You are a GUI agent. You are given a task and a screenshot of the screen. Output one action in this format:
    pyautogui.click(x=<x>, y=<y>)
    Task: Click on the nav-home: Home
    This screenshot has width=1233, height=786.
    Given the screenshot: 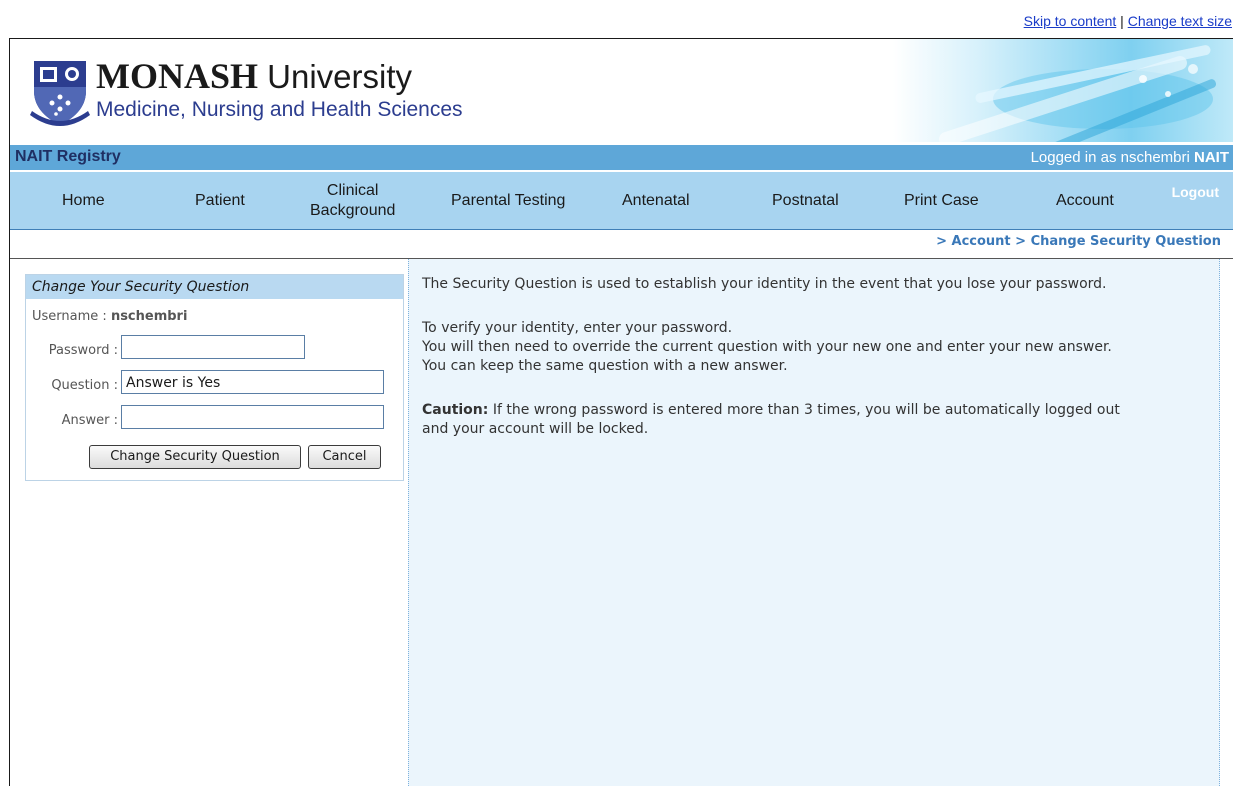 What is the action you would take?
    pyautogui.click(x=83, y=201)
    